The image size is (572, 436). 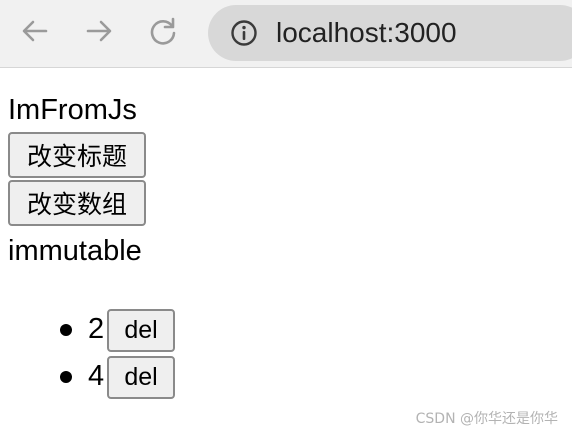 I want to click on page-title: ImFromJs, so click(x=72, y=110).